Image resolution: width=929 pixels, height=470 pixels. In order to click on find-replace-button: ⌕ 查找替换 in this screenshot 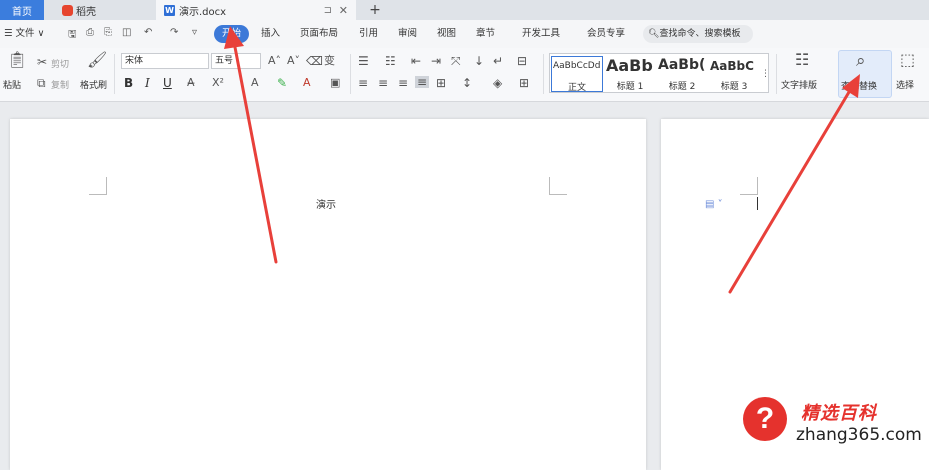, I will do `click(865, 74)`.